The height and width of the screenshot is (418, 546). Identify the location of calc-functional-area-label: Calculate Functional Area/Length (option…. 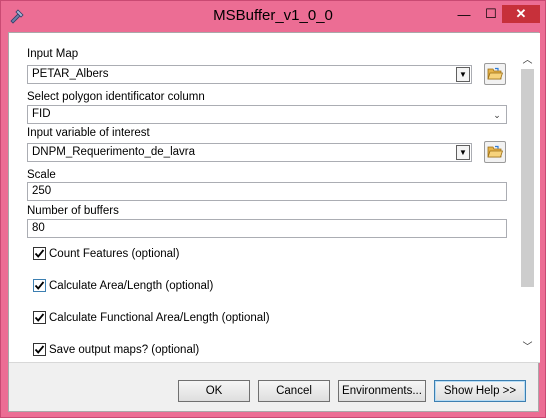
(159, 317).